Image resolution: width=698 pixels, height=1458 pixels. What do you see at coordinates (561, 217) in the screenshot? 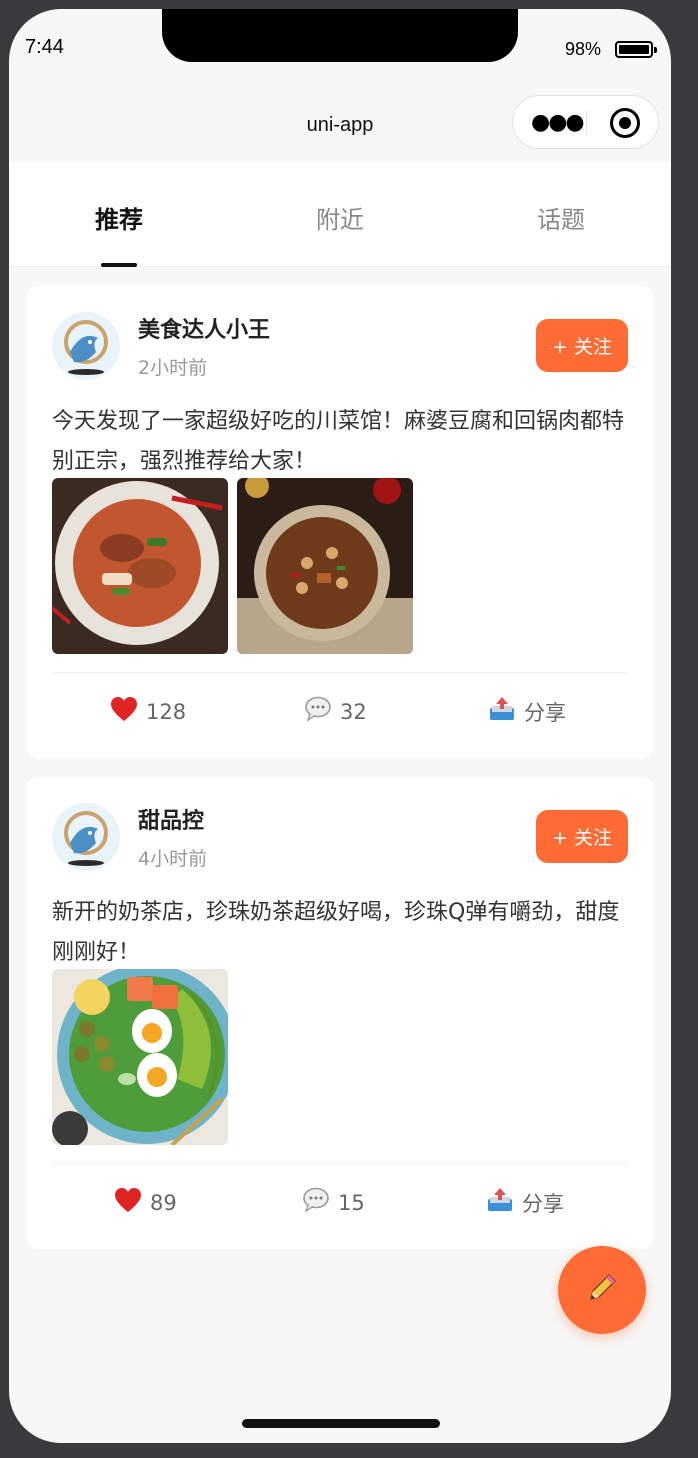
I see `tab-topics: 话题` at bounding box center [561, 217].